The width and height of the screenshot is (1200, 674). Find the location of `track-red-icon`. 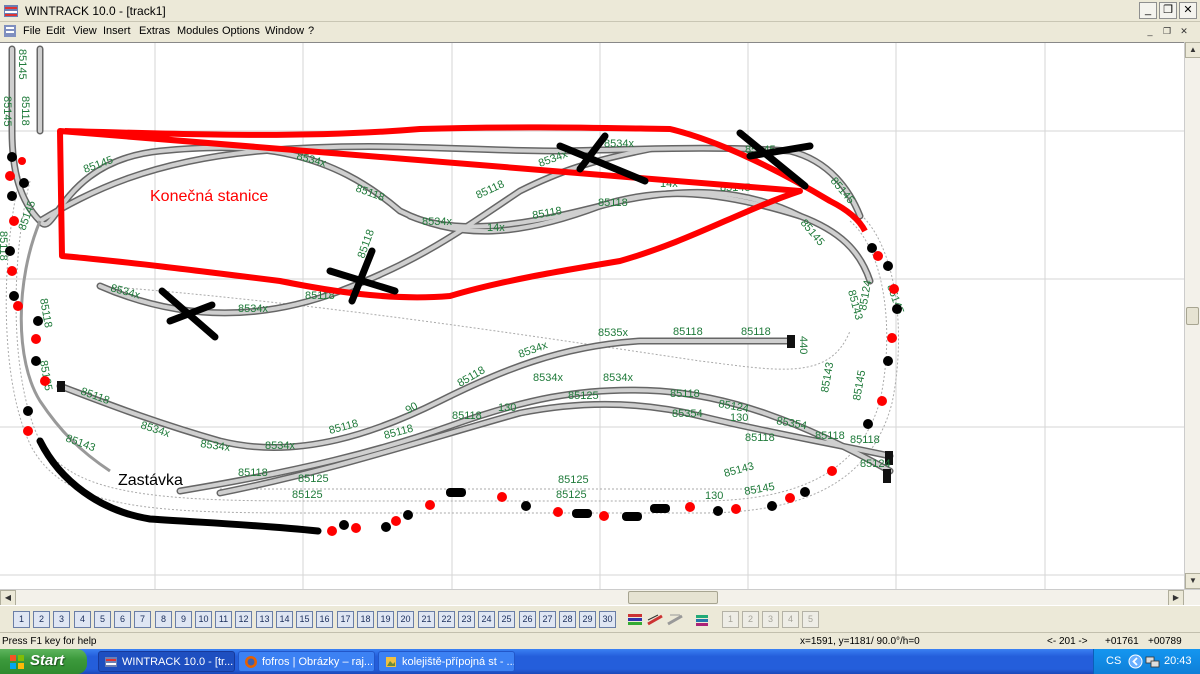

track-red-icon is located at coordinates (655, 620).